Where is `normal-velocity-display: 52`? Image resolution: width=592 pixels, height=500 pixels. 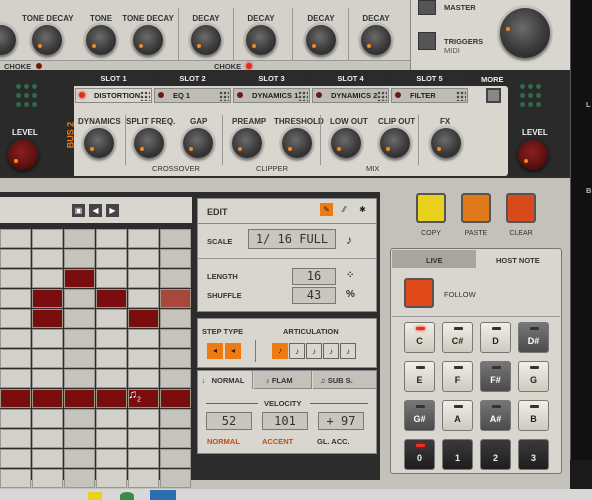 normal-velocity-display: 52 is located at coordinates (229, 421).